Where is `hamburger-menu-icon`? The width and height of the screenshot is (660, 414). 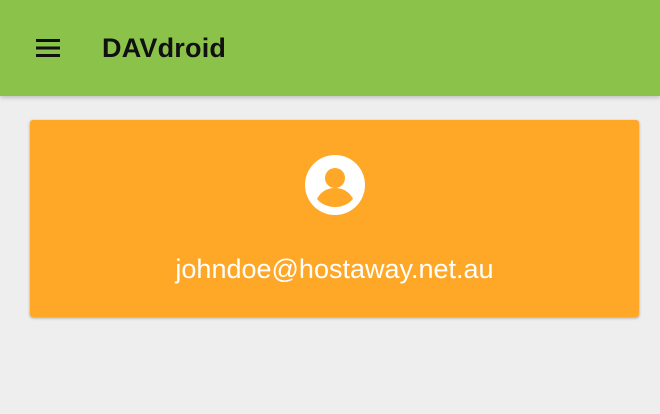
hamburger-menu-icon is located at coordinates (48, 48).